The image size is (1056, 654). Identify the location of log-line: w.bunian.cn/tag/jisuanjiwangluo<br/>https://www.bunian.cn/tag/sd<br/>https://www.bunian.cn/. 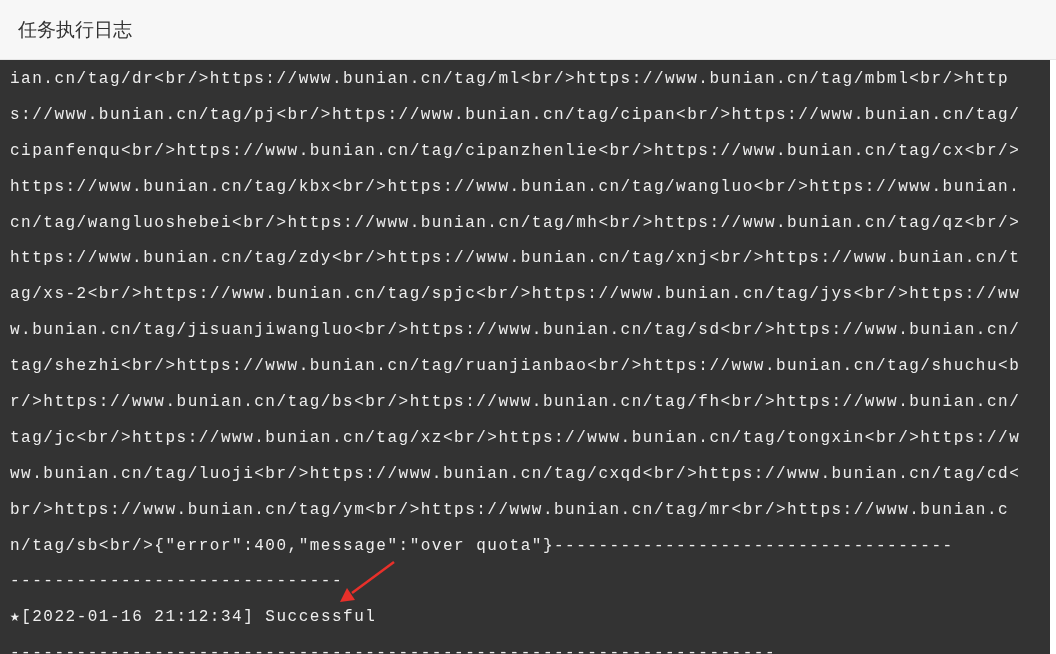
(515, 330).